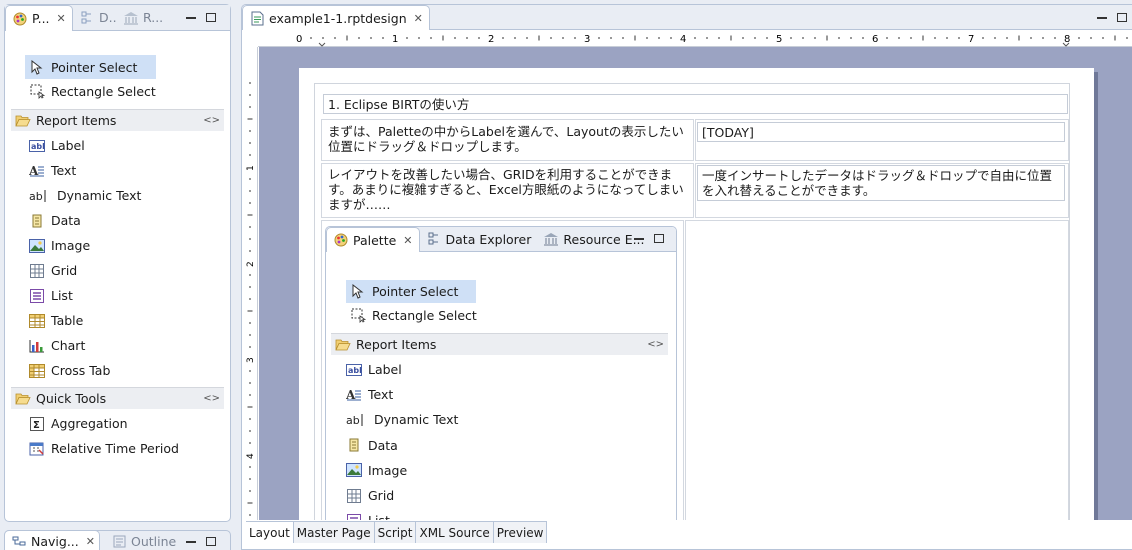 The image size is (1132, 550). I want to click on palette-item-label: Dynamic Text, so click(416, 420).